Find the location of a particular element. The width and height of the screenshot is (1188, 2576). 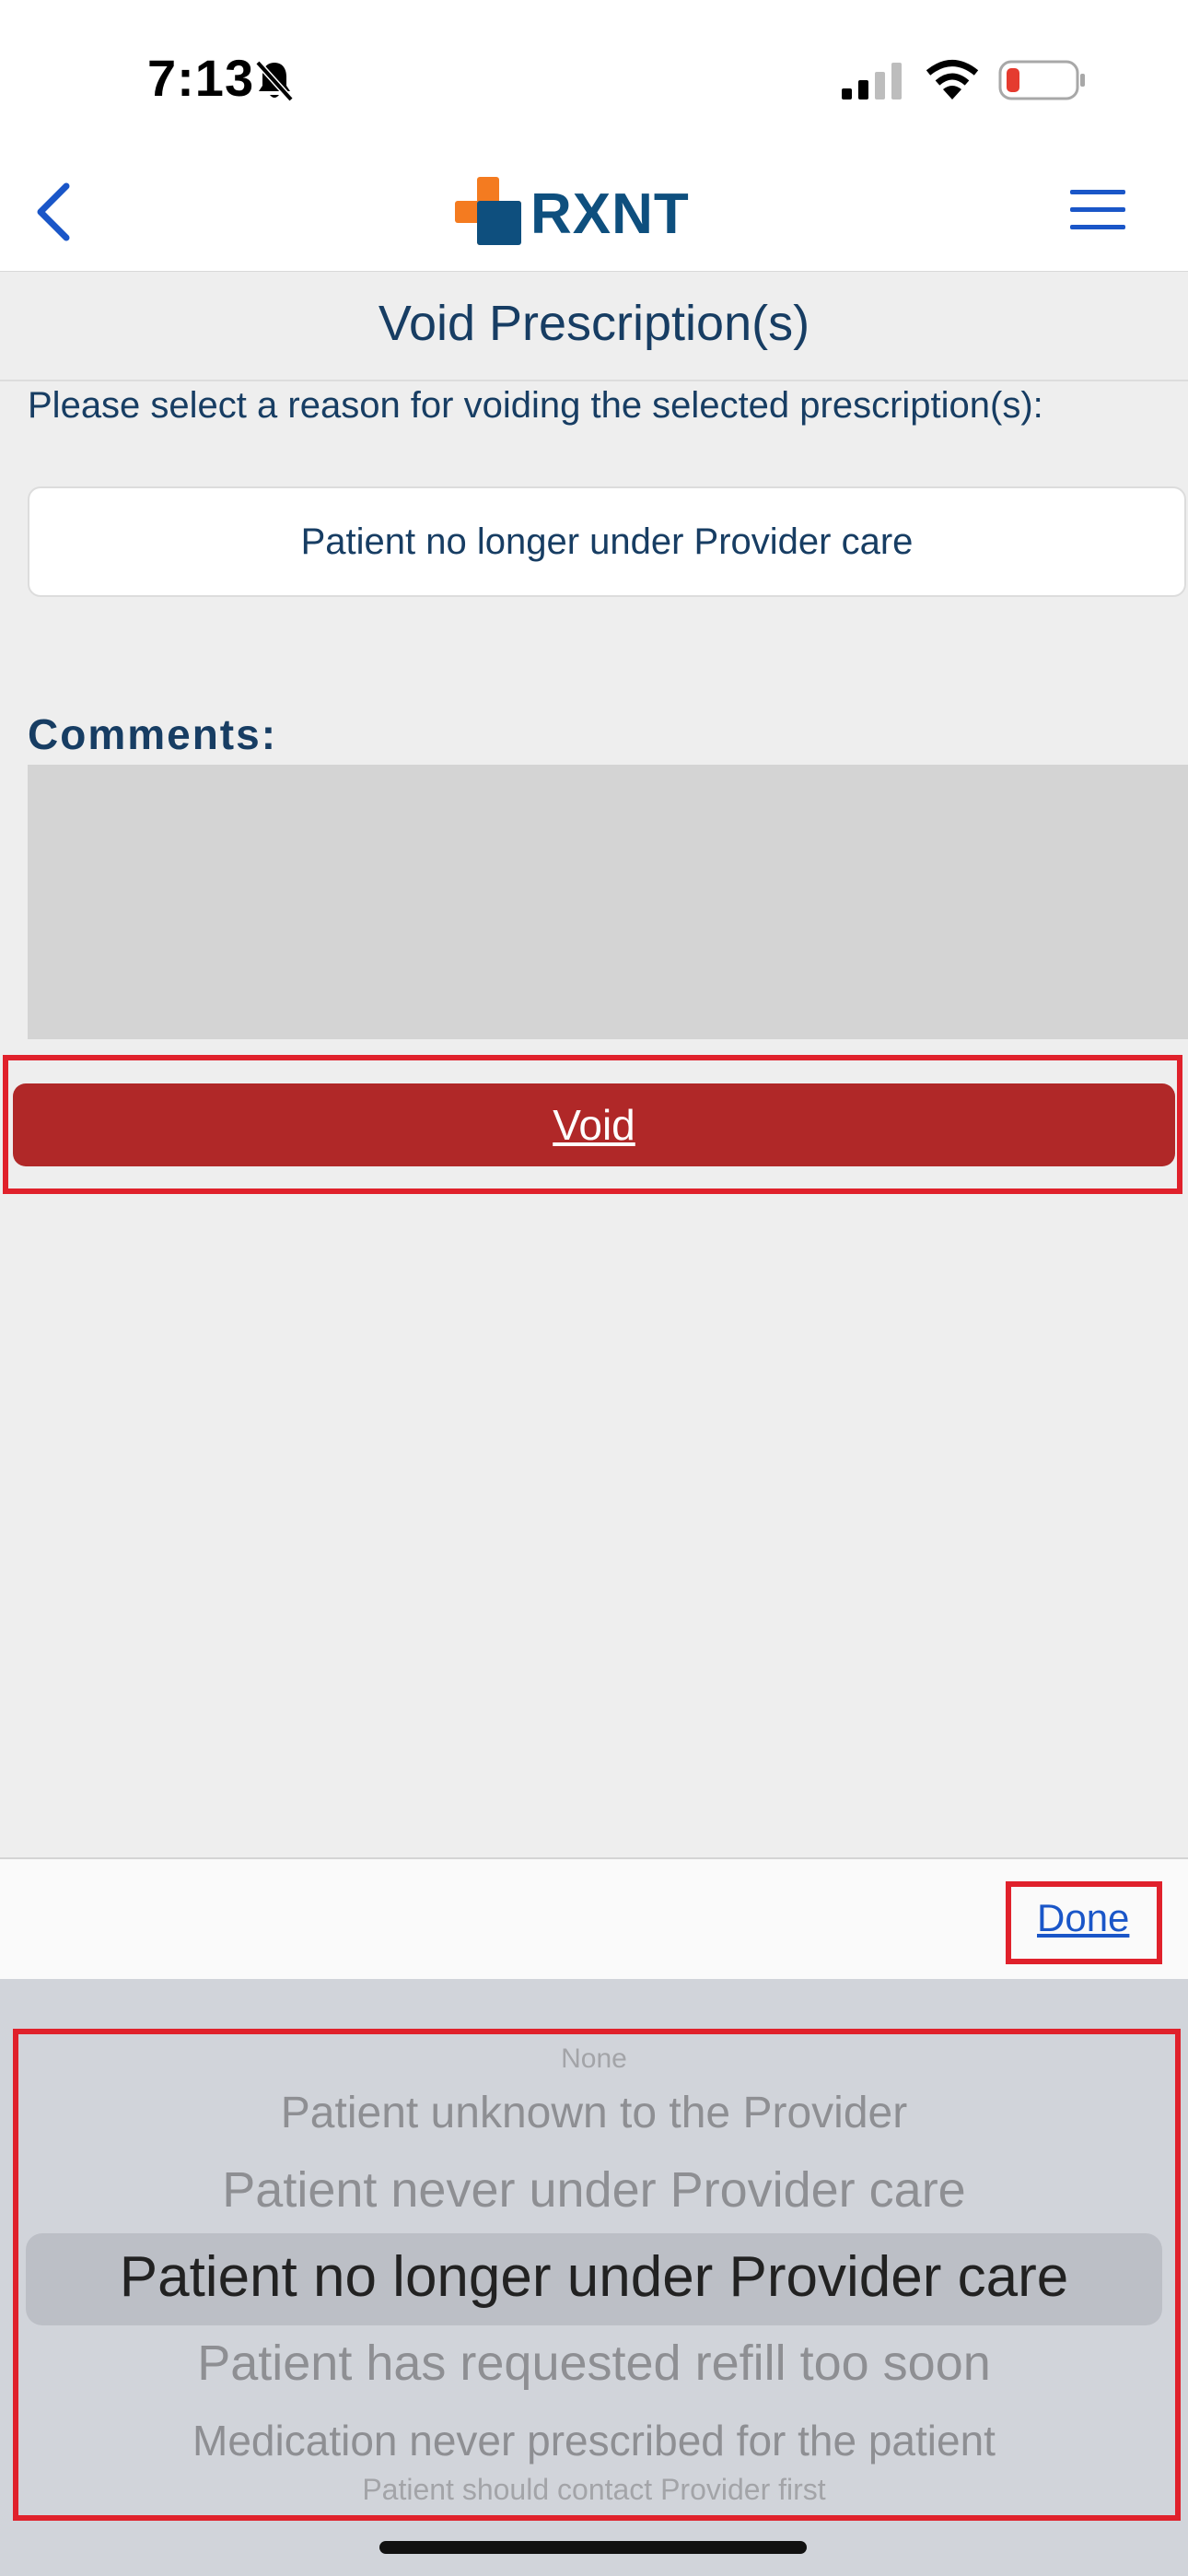

logo-text: RXNT is located at coordinates (610, 213).